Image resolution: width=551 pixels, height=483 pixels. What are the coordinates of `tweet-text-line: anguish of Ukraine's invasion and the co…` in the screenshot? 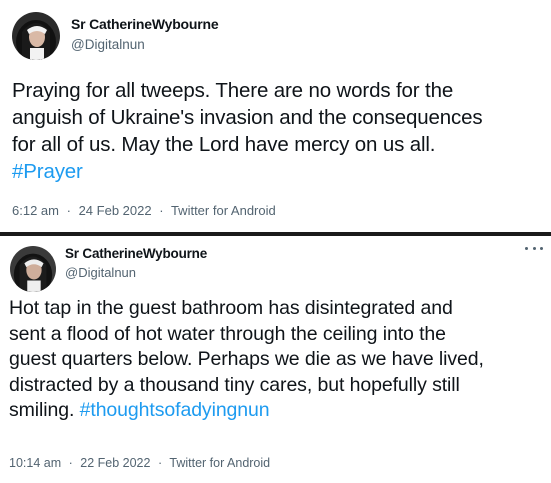 It's located at (247, 117).